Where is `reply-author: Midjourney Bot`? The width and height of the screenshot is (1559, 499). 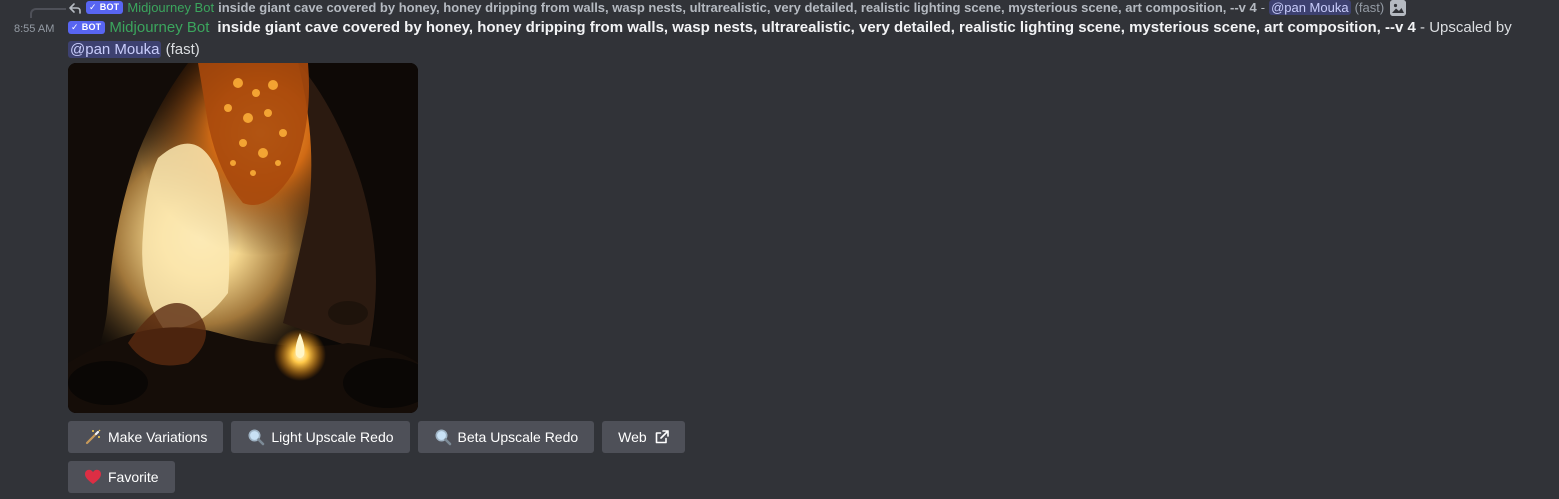 reply-author: Midjourney Bot is located at coordinates (170, 7).